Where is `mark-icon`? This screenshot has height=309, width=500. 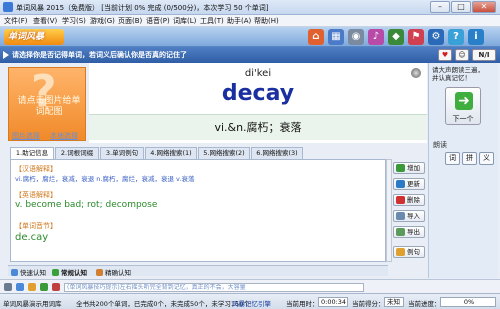
mark-icon is located at coordinates (56, 287).